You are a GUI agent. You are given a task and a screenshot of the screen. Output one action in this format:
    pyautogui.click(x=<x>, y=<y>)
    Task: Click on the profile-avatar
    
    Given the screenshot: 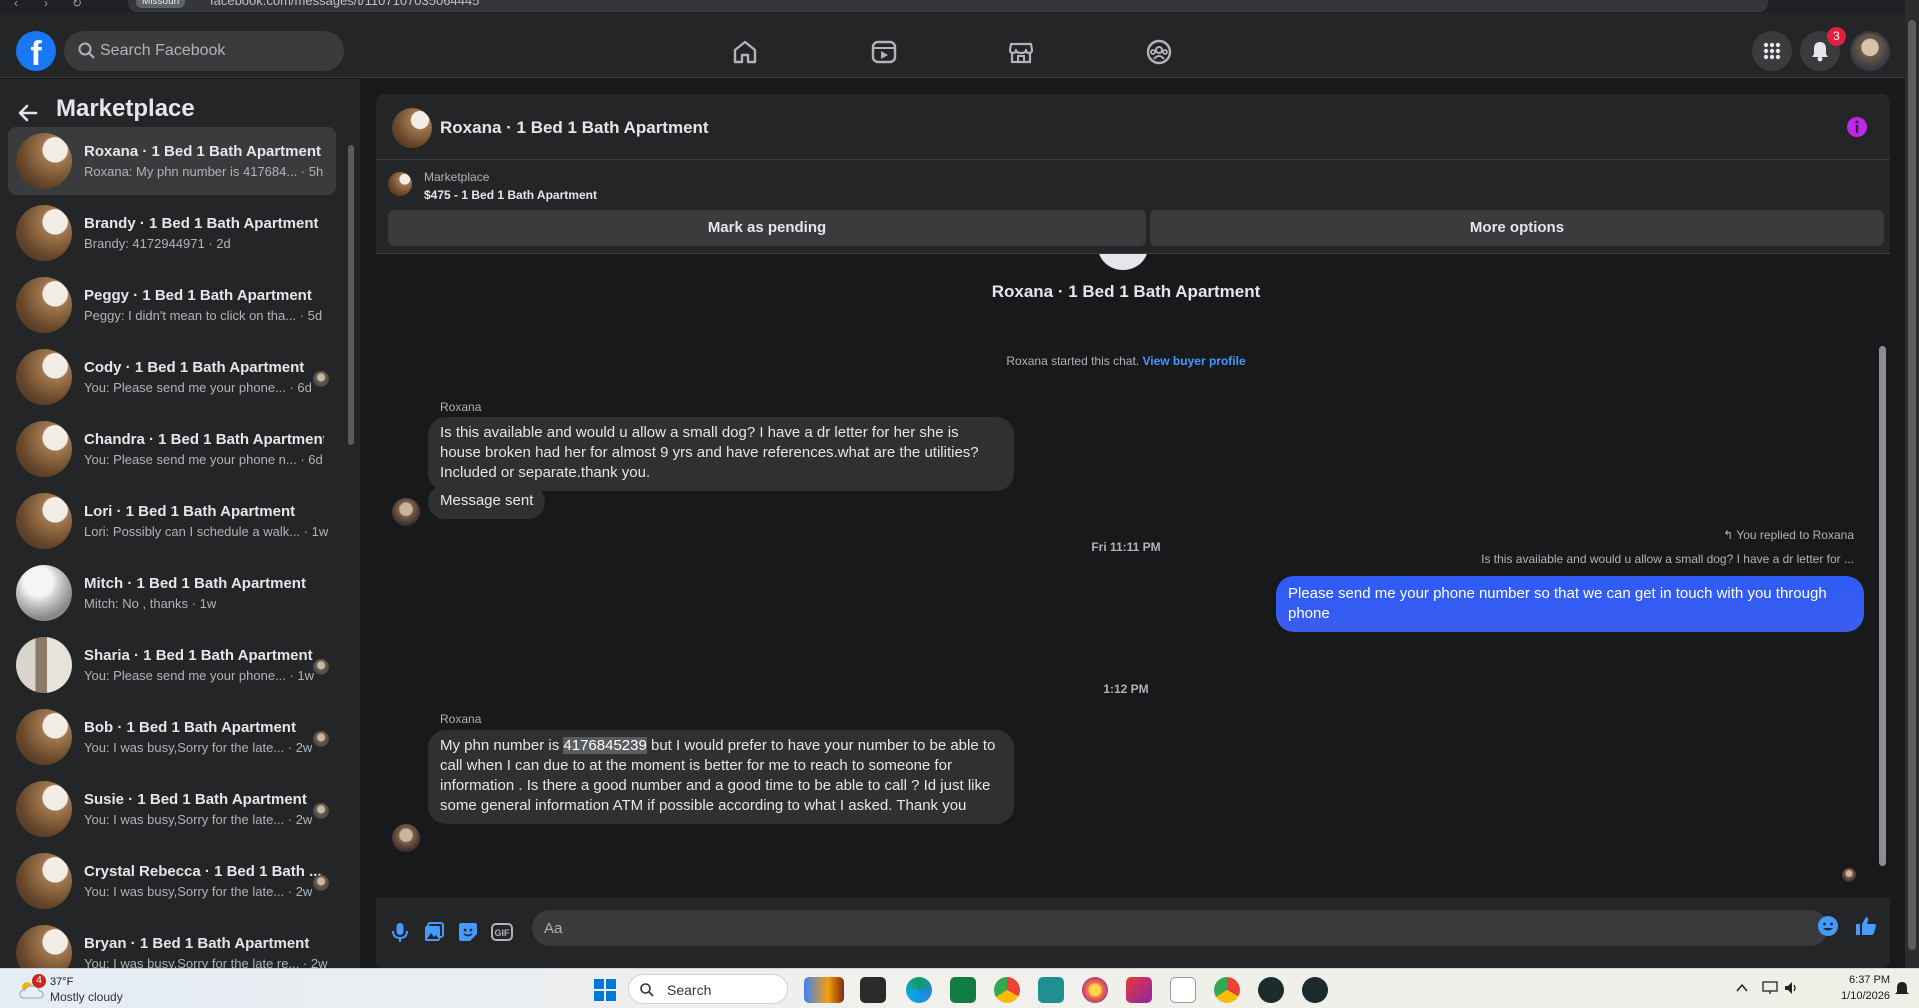 What is the action you would take?
    pyautogui.click(x=1870, y=51)
    